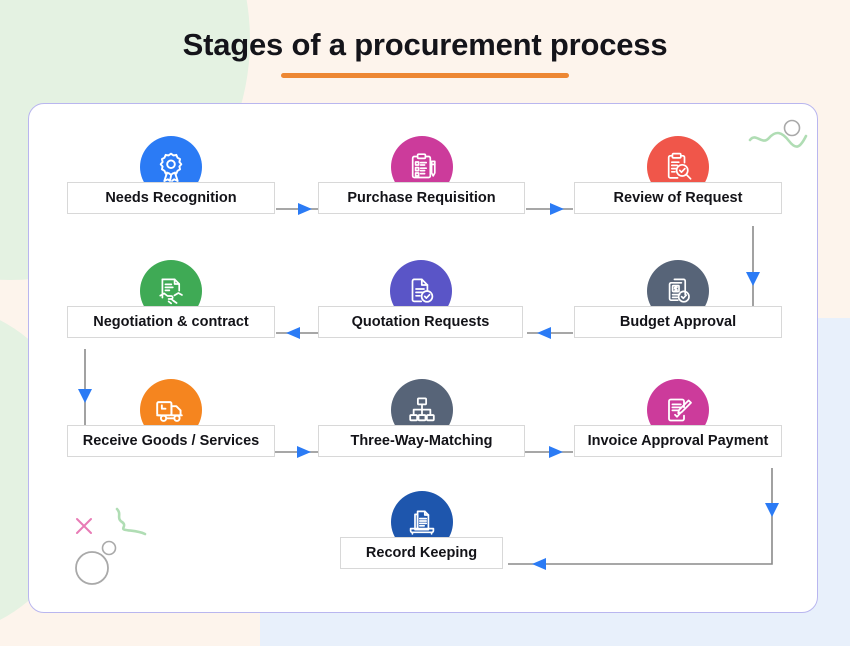  Describe the element at coordinates (421, 198) in the screenshot. I see `node-label: Purchase Requisition` at that location.